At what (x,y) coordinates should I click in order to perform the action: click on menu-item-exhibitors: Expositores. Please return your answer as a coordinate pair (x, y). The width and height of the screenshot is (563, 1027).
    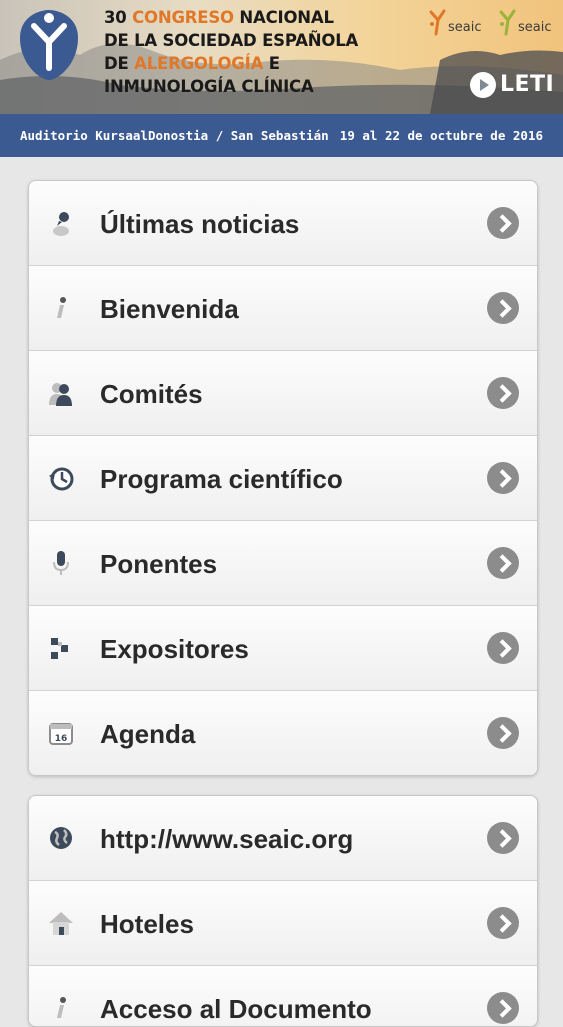
    Looking at the image, I should click on (283, 648).